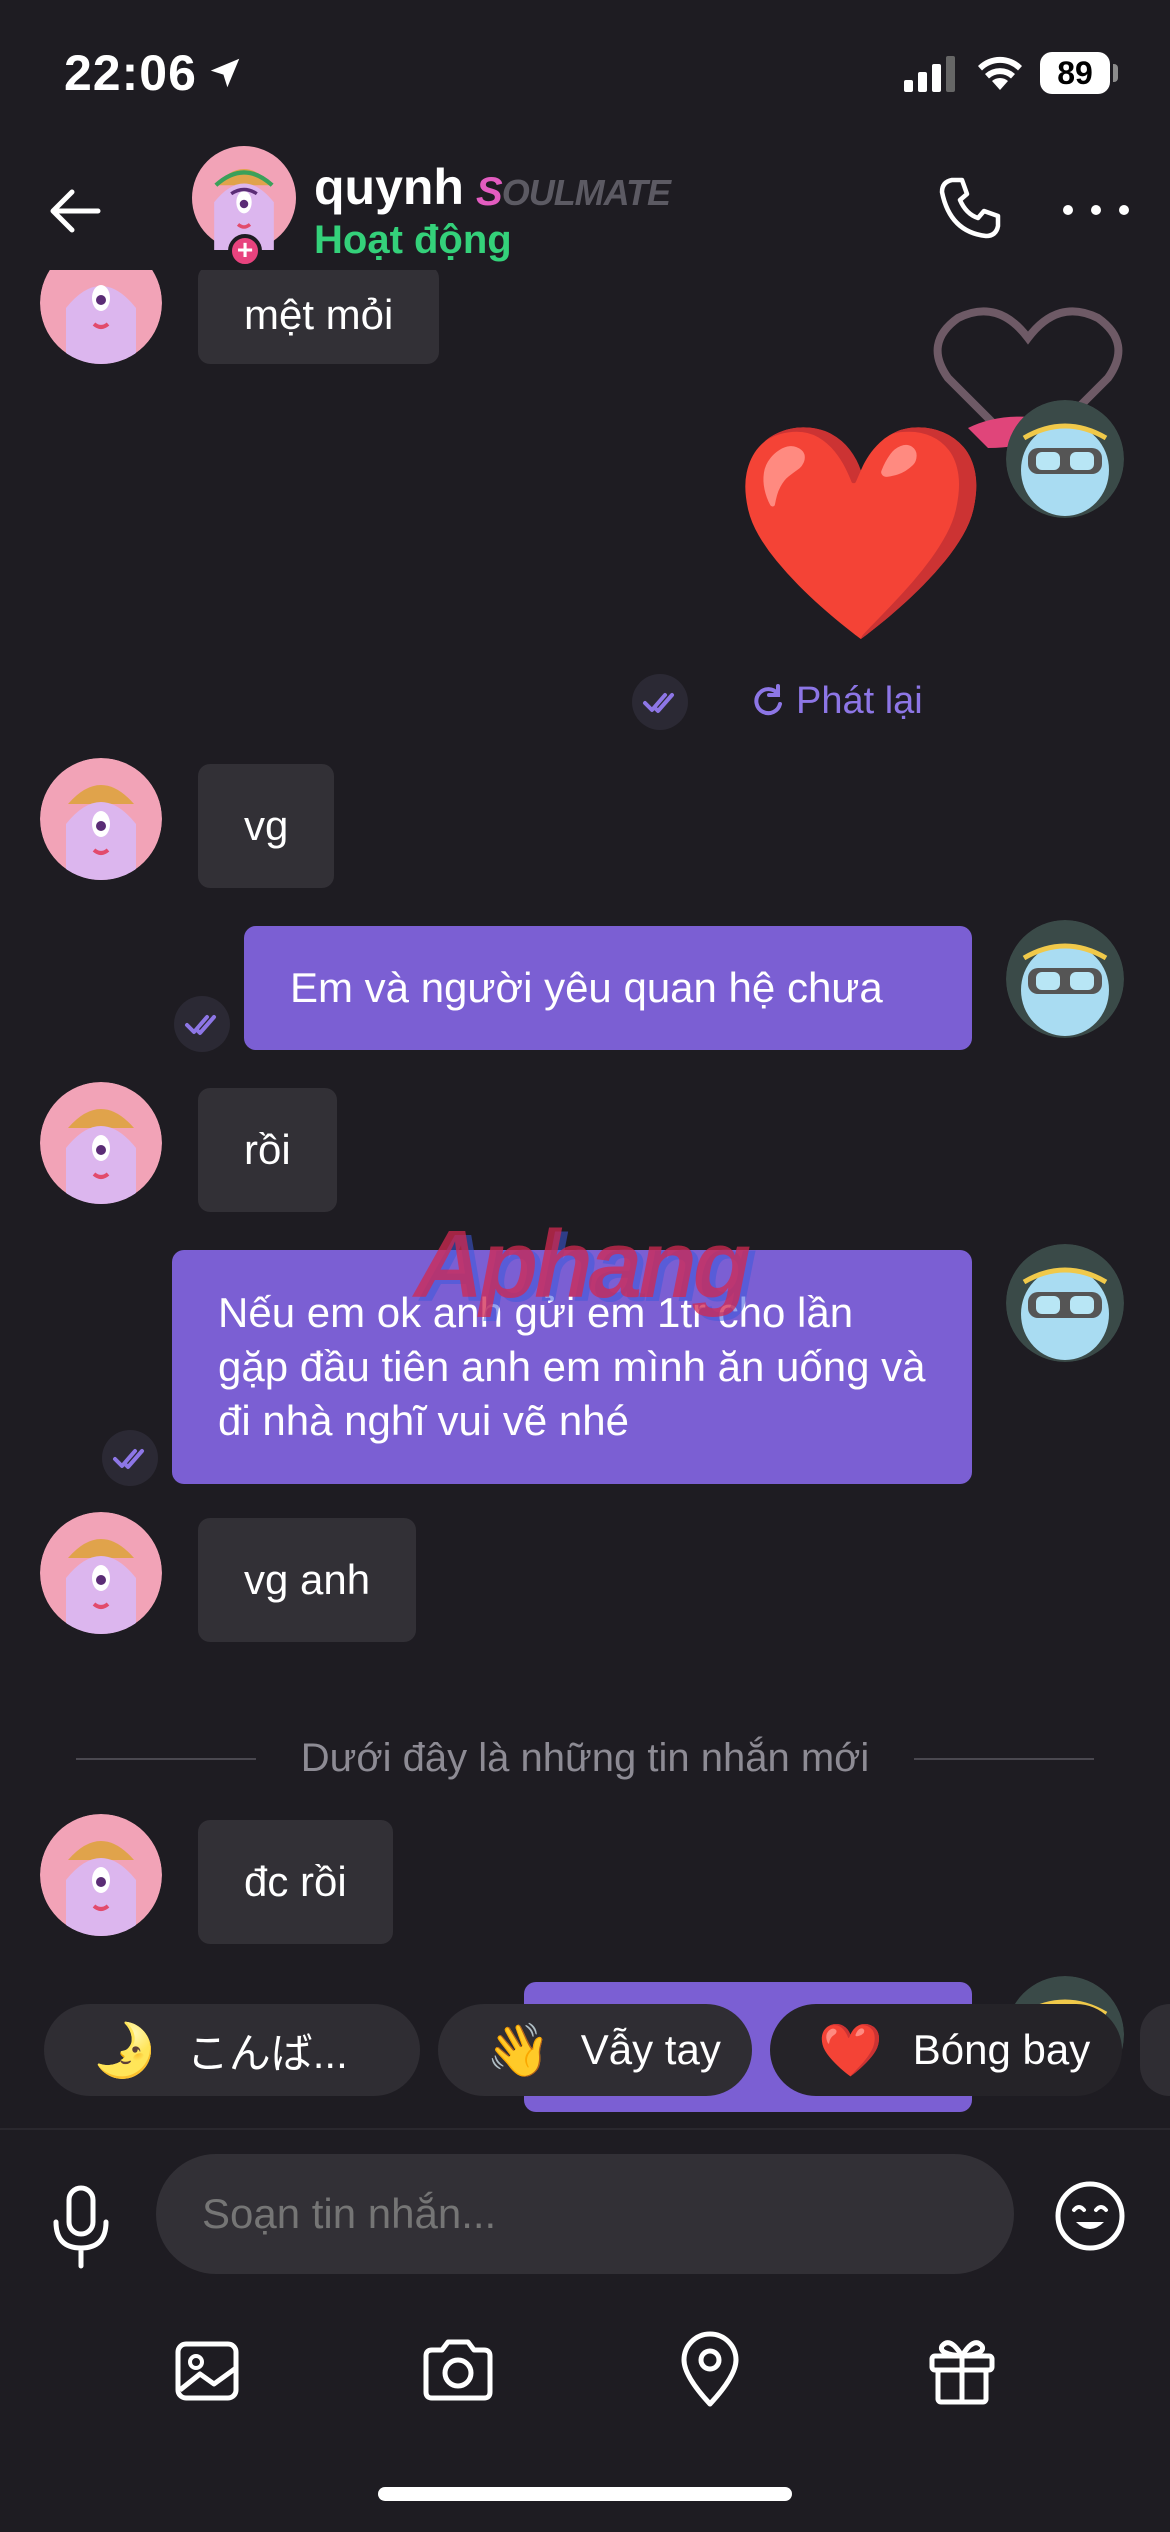 The image size is (1170, 2532). I want to click on replay-button: Phát lại, so click(835, 701).